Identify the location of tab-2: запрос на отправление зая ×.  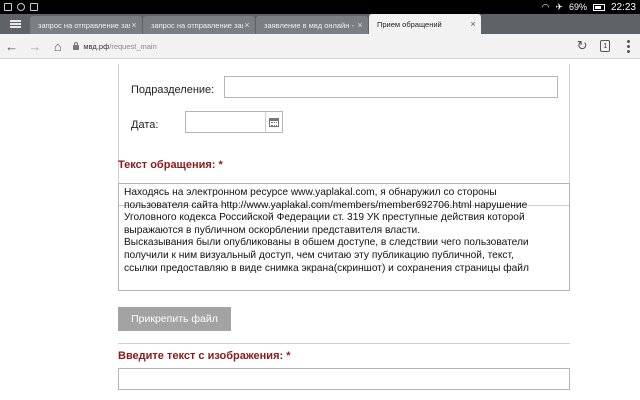
(199, 25).